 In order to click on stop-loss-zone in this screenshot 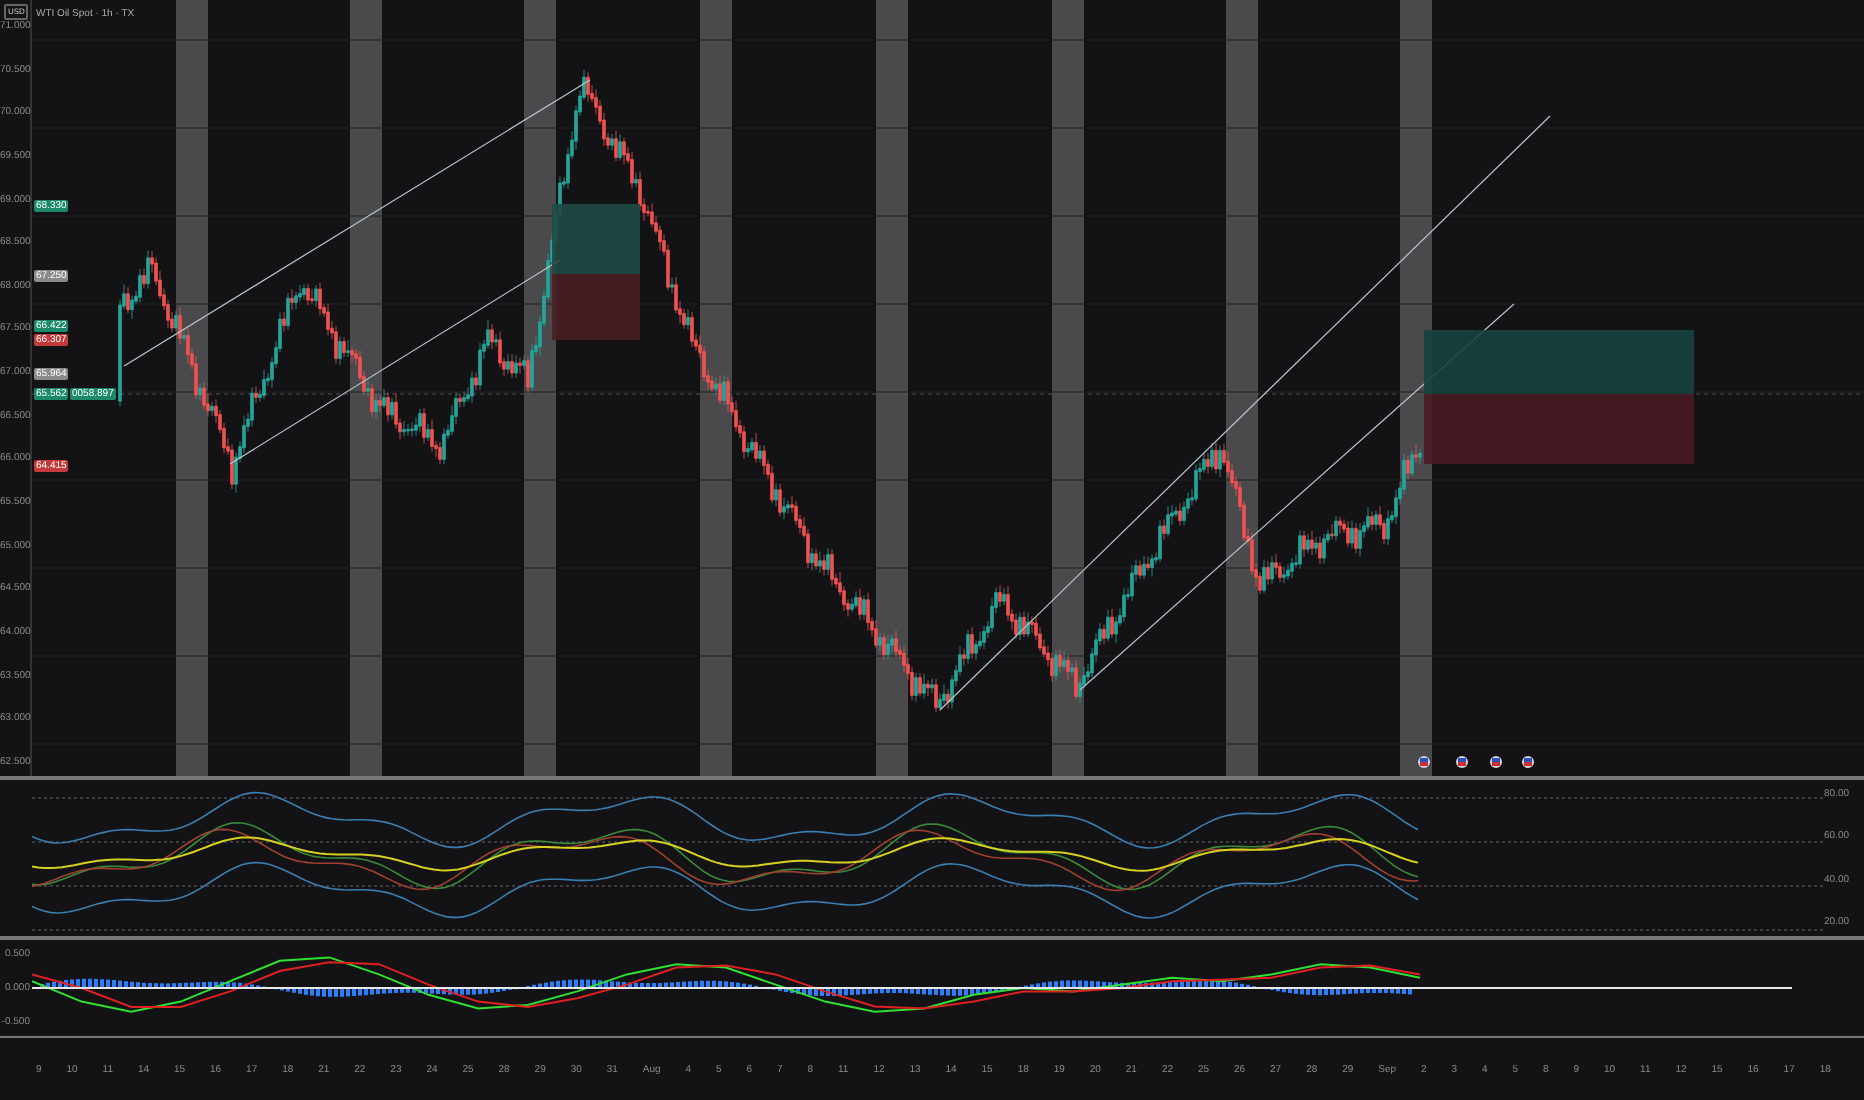, I will do `click(596, 307)`.